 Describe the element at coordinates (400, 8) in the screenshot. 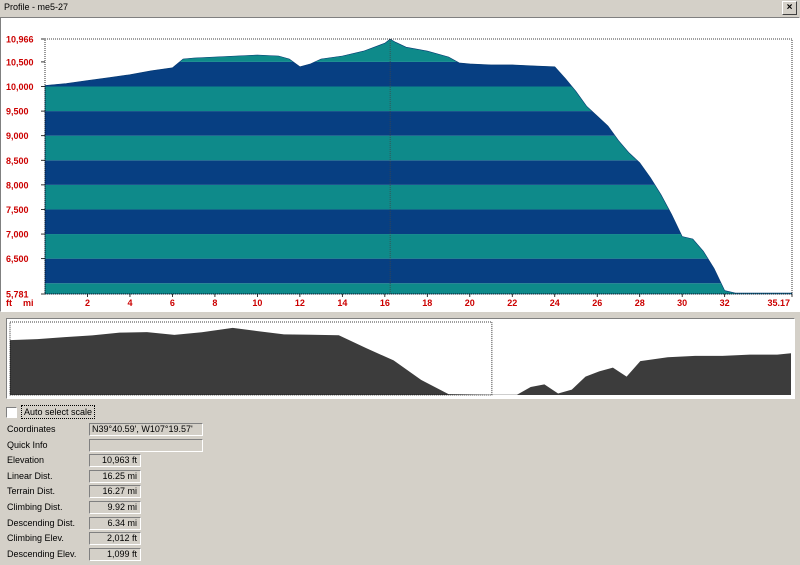

I see `title-bar: Profile - me5-27 ×` at that location.